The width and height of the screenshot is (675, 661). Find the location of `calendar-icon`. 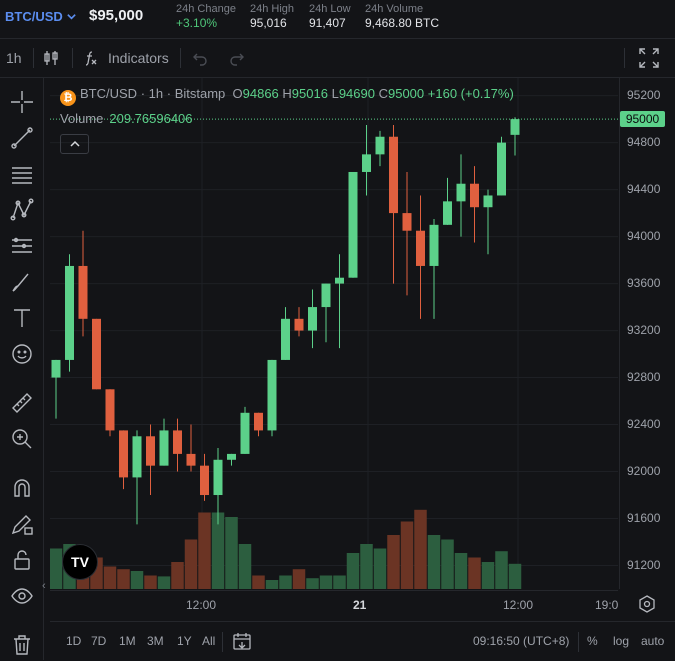

calendar-icon is located at coordinates (242, 641).